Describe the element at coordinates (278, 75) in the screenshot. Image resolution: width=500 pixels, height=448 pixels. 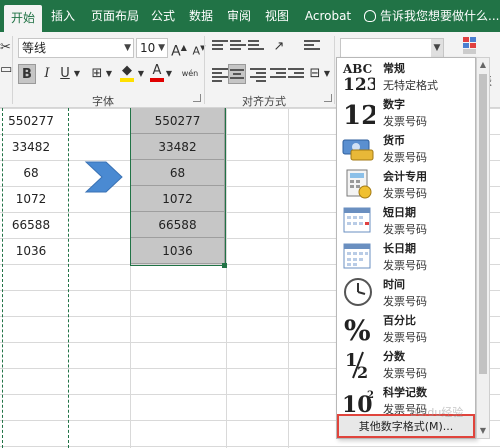
I see `decrease-indent-icon` at that location.